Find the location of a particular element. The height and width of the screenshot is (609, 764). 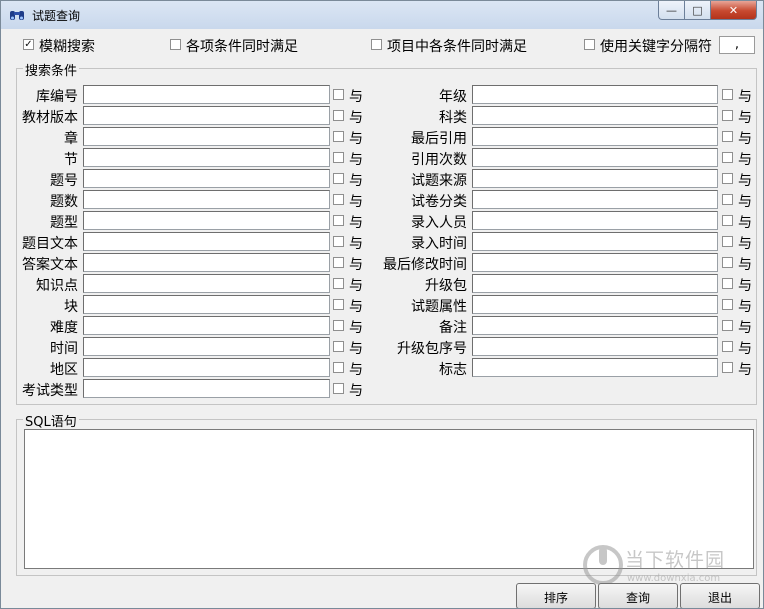

left-field-label: 节 is located at coordinates (71, 160).